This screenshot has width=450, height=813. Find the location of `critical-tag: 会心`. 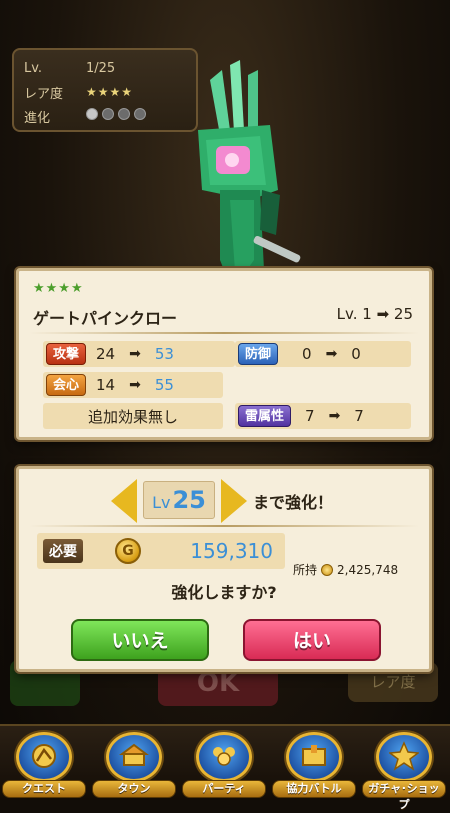

critical-tag: 会心 is located at coordinates (66, 385).